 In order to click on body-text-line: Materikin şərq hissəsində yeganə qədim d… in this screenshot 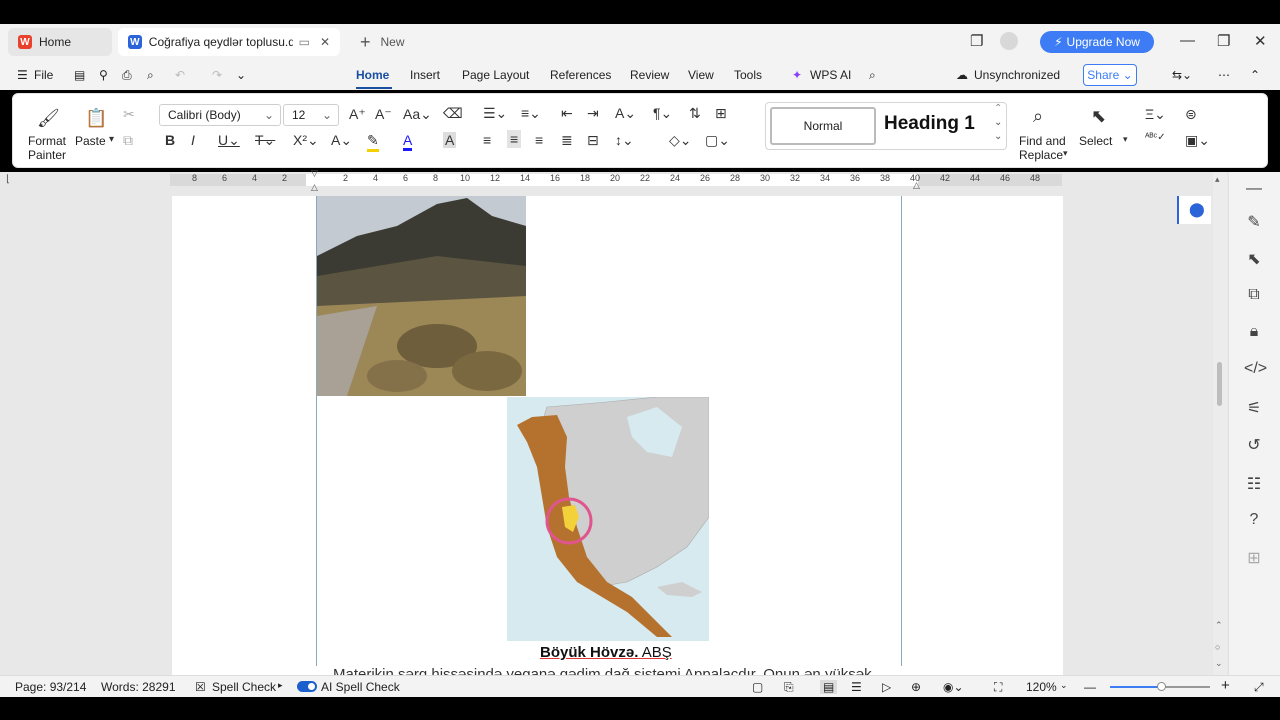, I will do `click(628, 670)`.